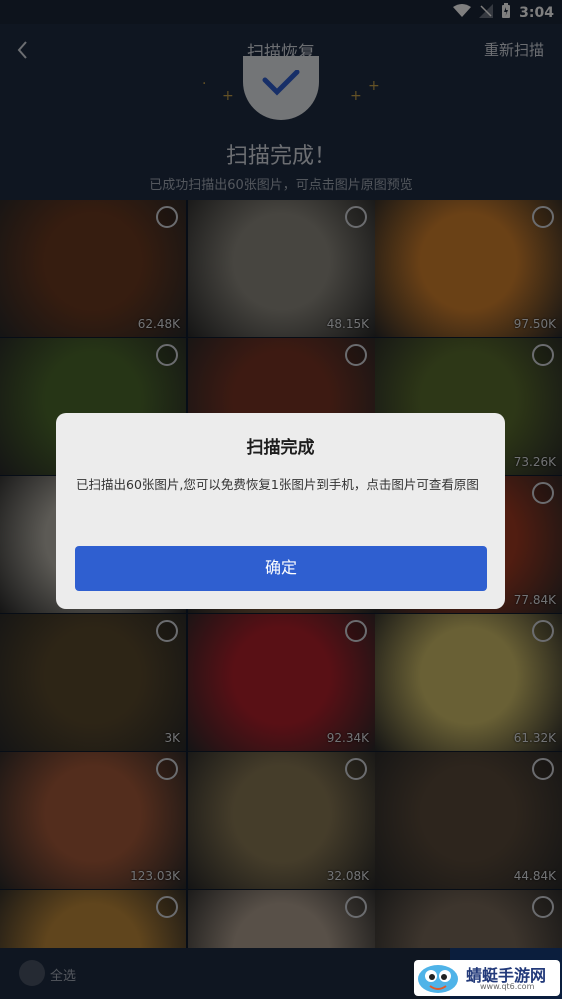  What do you see at coordinates (281, 568) in the screenshot?
I see `confirm-button: 确定` at bounding box center [281, 568].